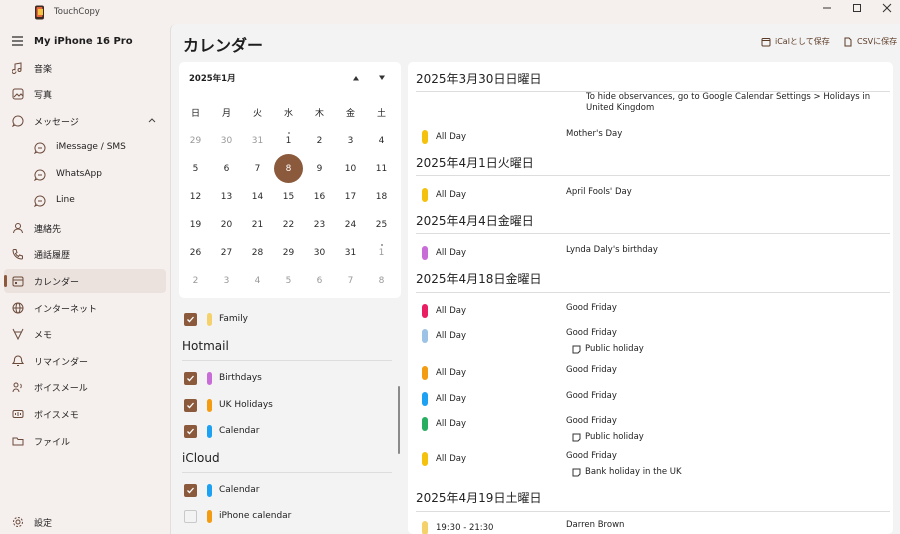 This screenshot has height=534, width=900. I want to click on sidebar-item-reminders: リマインダー, so click(85, 361).